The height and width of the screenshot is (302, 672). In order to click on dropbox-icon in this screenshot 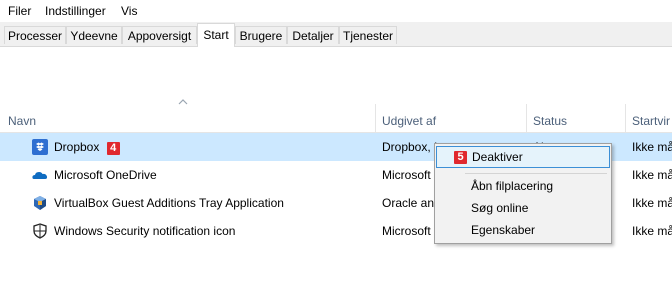, I will do `click(40, 147)`.